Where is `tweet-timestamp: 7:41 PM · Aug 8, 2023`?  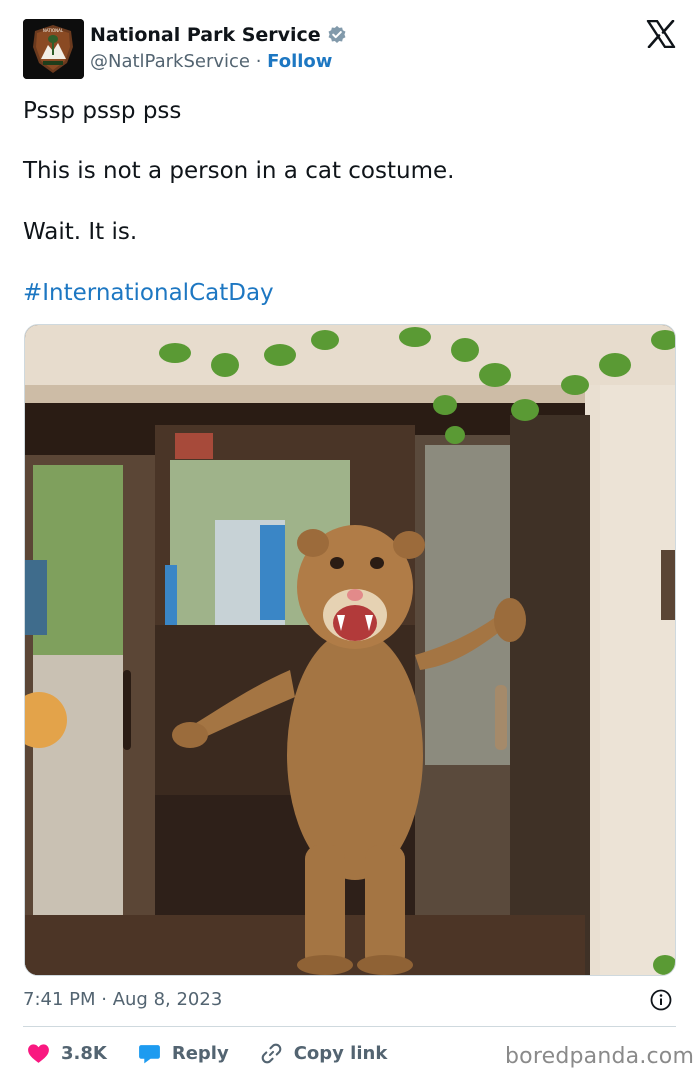 tweet-timestamp: 7:41 PM · Aug 8, 2023 is located at coordinates (122, 1000).